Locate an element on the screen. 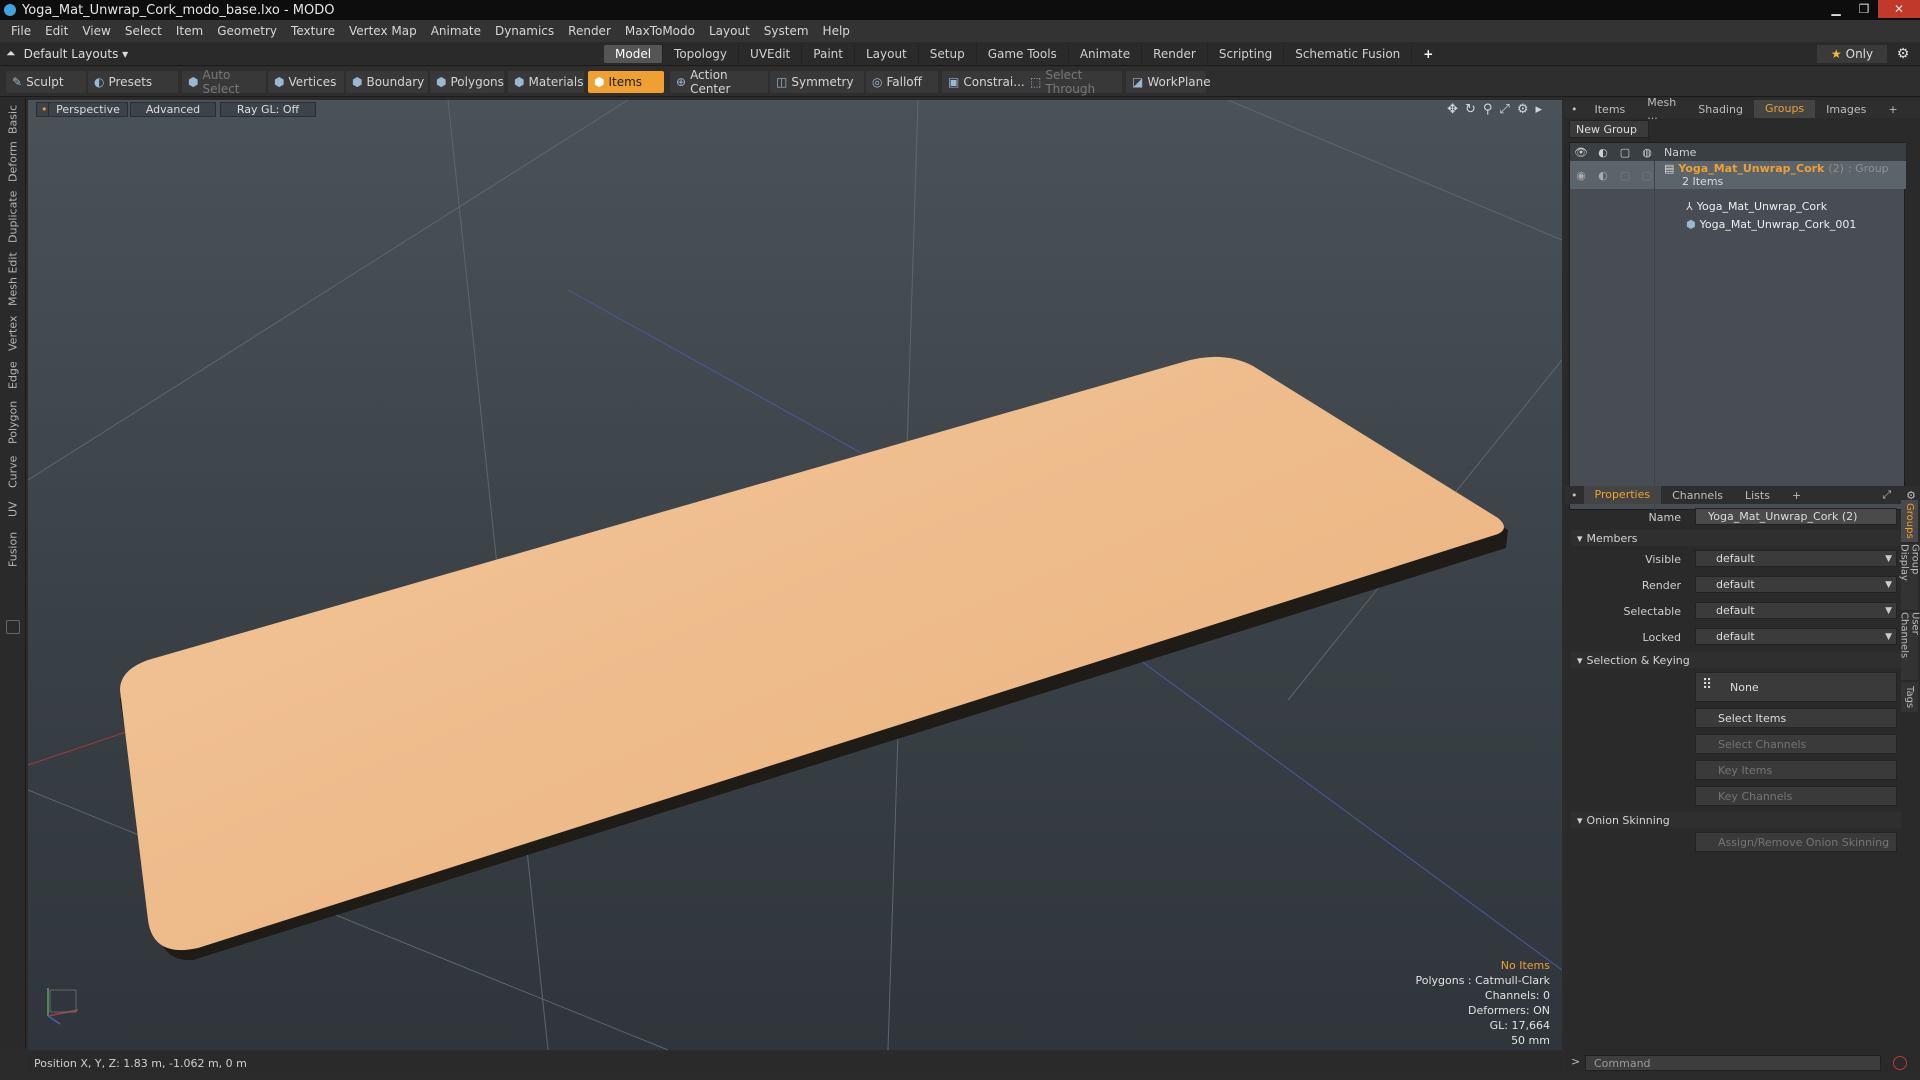 Image resolution: width=1920 pixels, height=1080 pixels. visible-dropdown: default ▼ is located at coordinates (1796, 558).